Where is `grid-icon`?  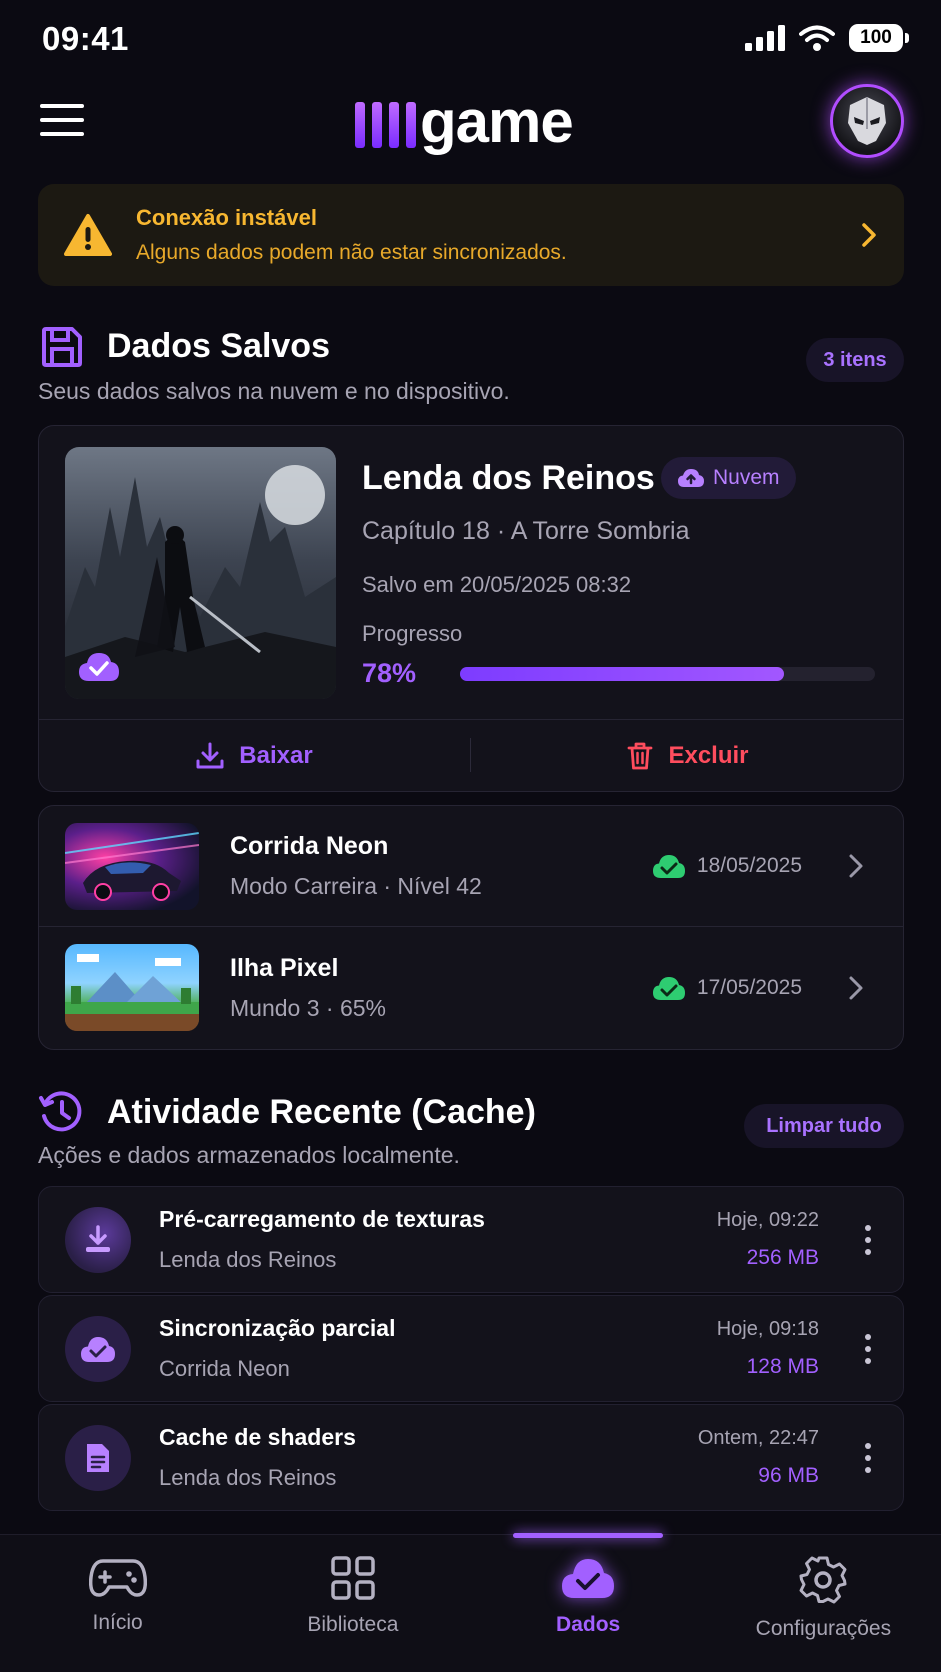
grid-icon is located at coordinates (353, 1578).